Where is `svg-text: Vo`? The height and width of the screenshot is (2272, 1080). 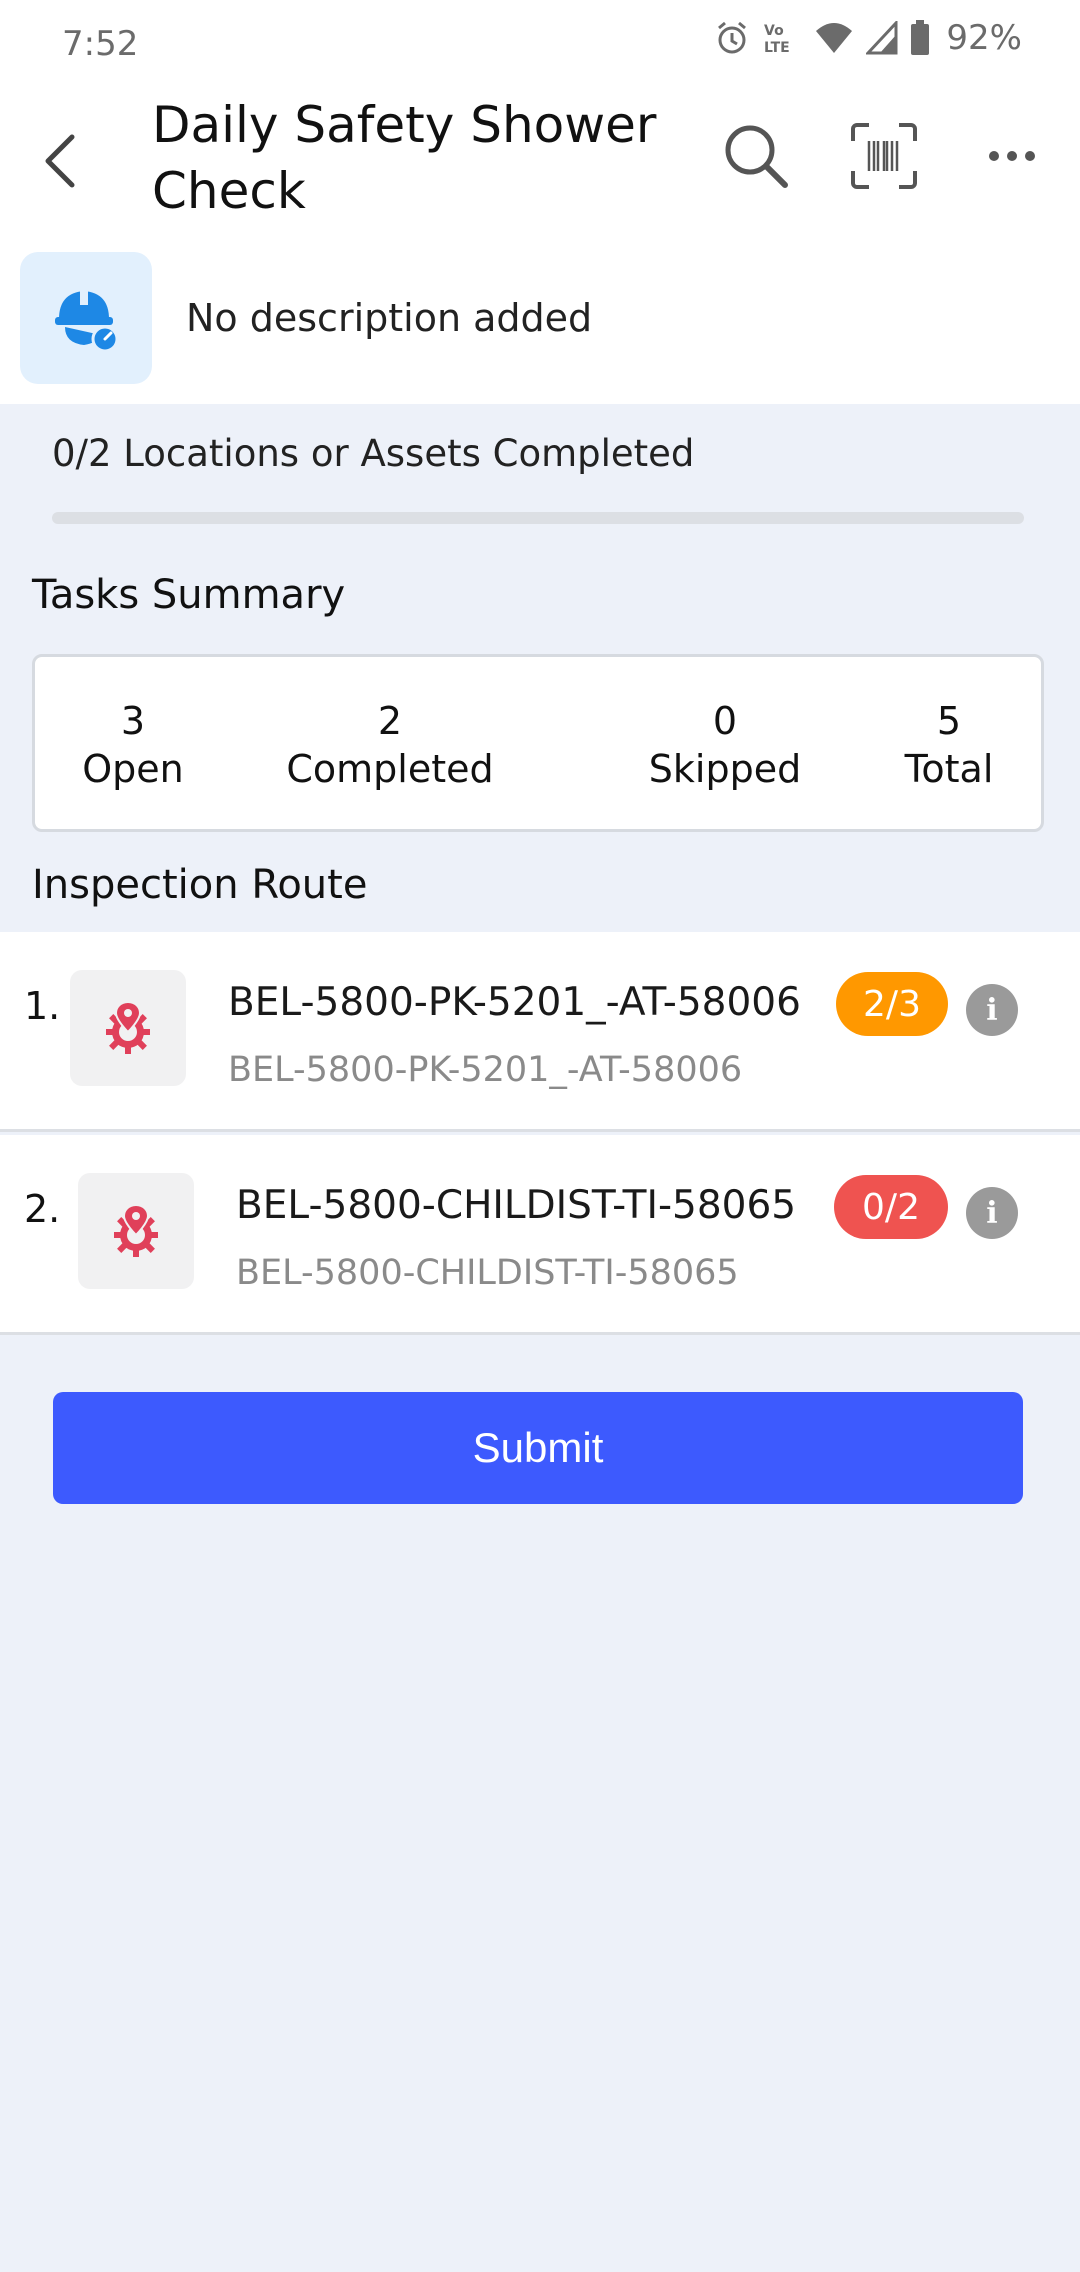
svg-text: Vo is located at coordinates (774, 31).